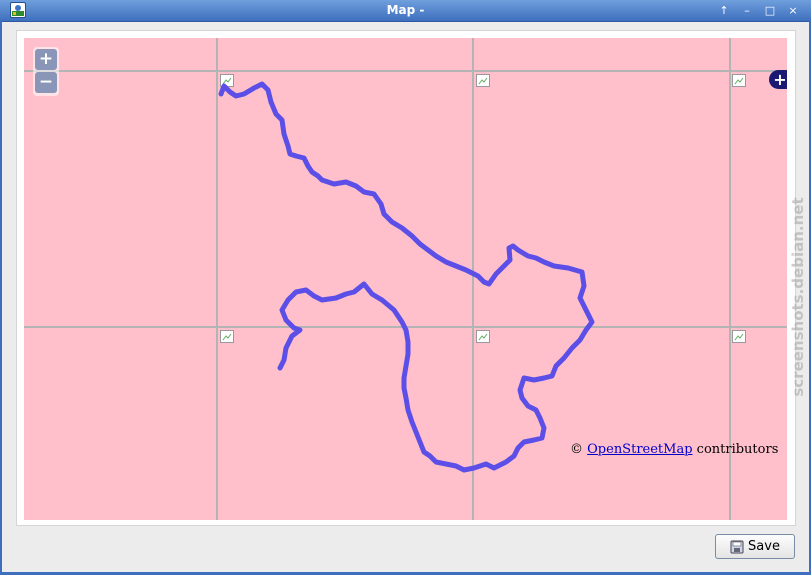  What do you see at coordinates (579, 449) in the screenshot?
I see `attribution-prefix: ©` at bounding box center [579, 449].